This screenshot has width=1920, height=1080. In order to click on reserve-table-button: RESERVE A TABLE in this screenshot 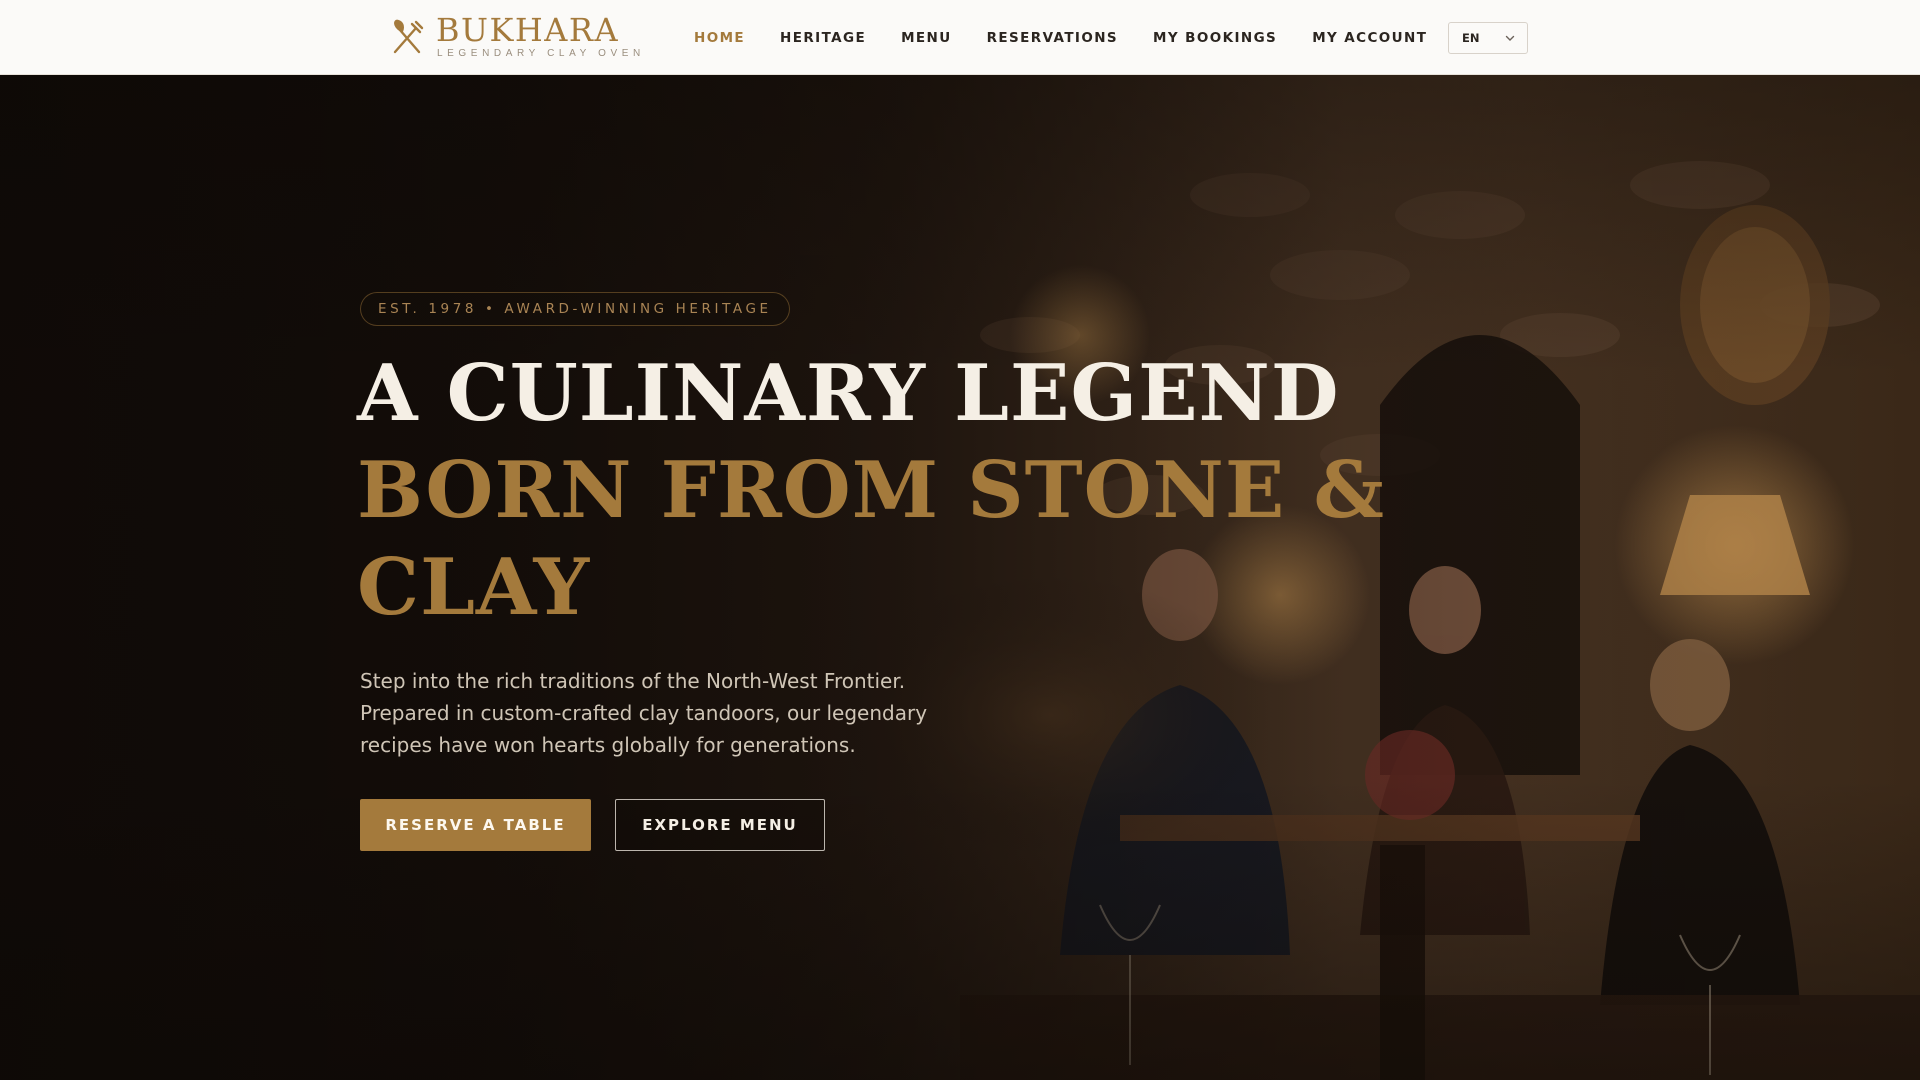, I will do `click(475, 825)`.